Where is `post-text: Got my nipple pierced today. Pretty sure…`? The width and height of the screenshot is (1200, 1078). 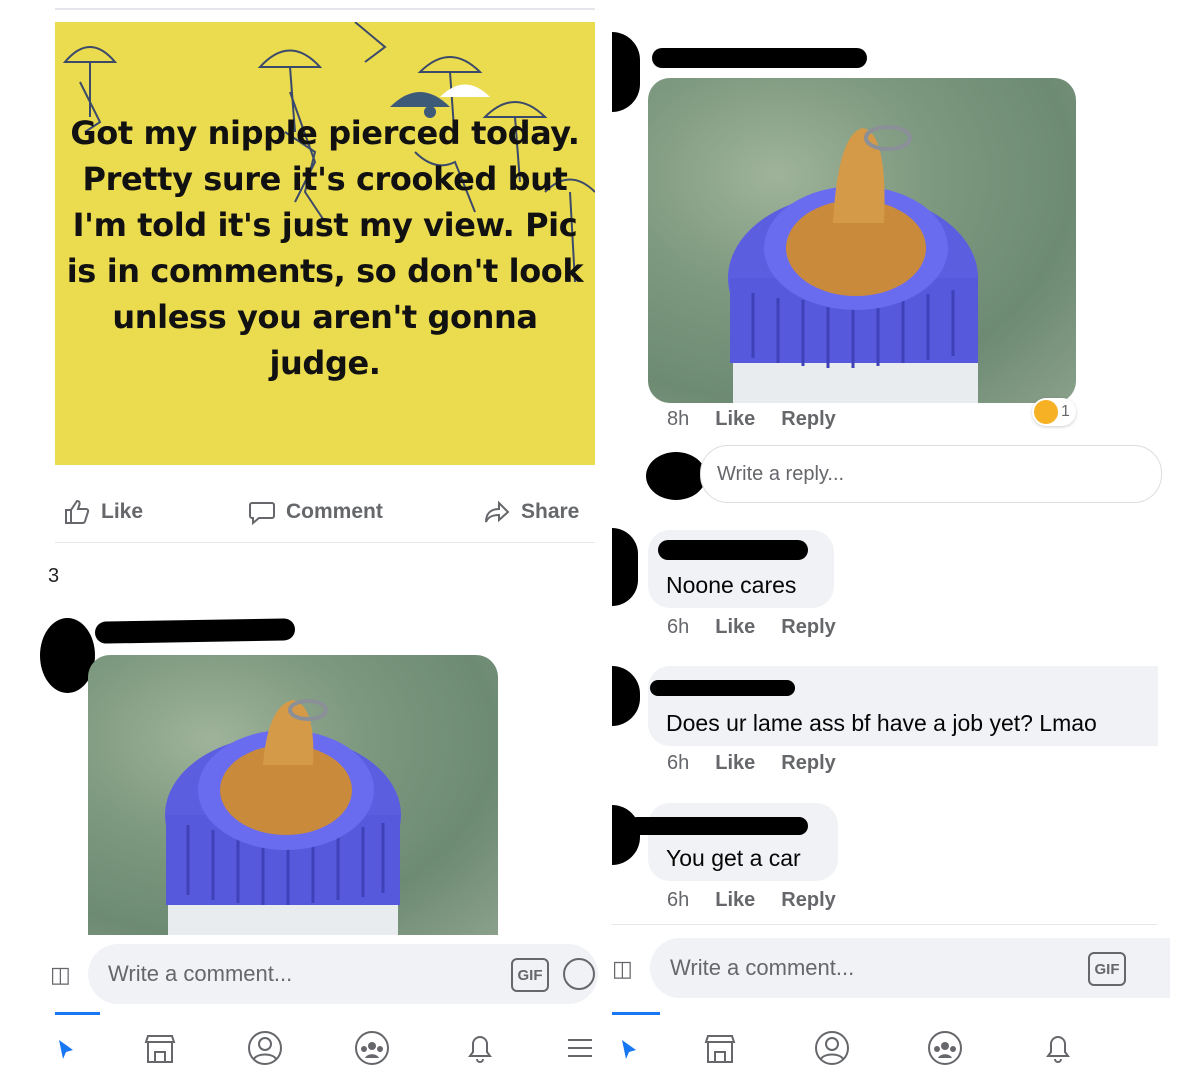
post-text: Got my nipple pierced today. Pretty sure… is located at coordinates (325, 248).